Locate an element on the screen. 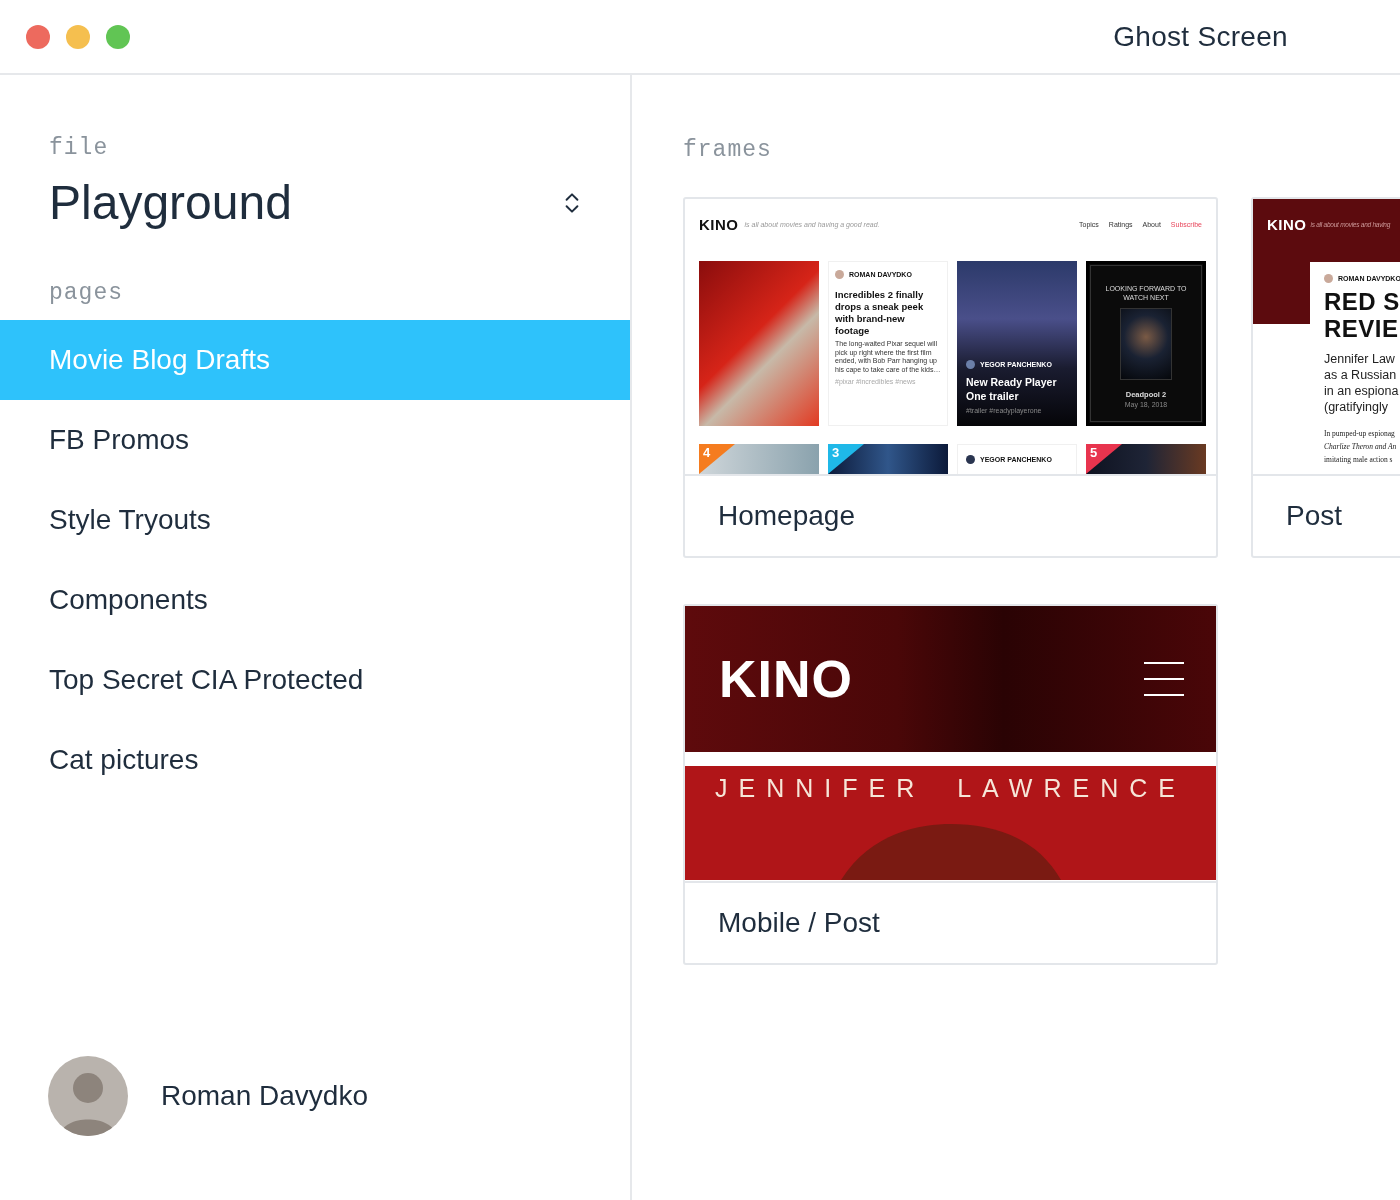  frame-title: Homepage is located at coordinates (786, 516).